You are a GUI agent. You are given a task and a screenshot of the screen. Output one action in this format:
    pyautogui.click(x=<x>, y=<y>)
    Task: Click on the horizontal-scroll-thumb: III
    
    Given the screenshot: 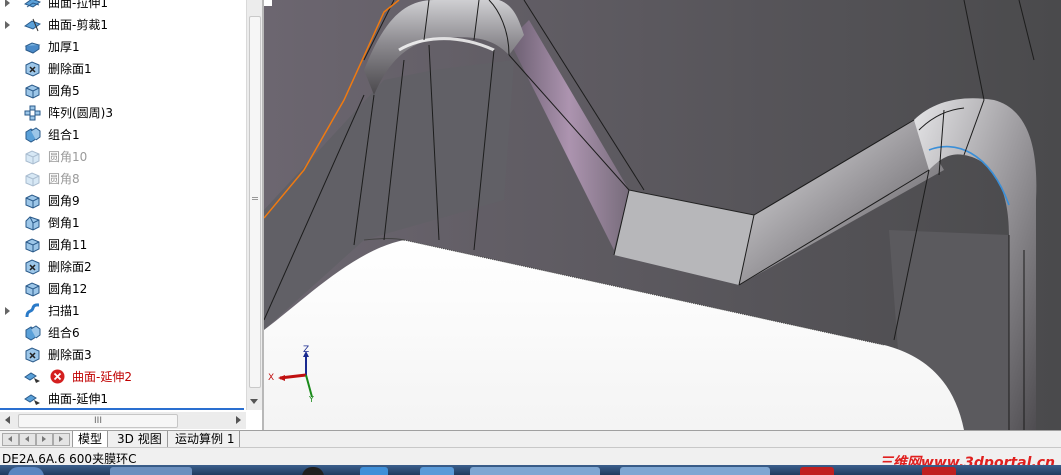 What is the action you would take?
    pyautogui.click(x=98, y=421)
    